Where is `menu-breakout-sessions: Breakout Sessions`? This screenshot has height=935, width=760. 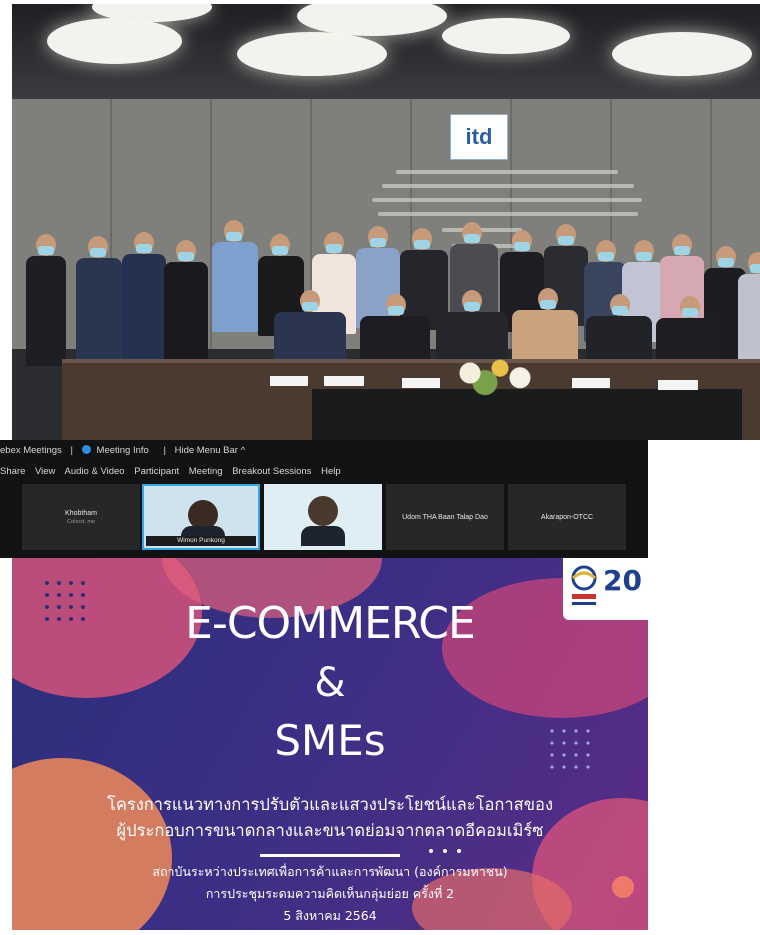
menu-breakout-sessions: Breakout Sessions is located at coordinates (271, 471).